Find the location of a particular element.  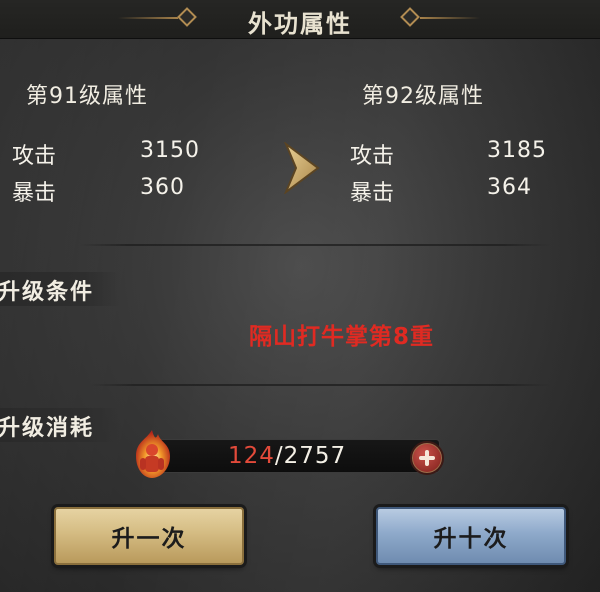

upgrade-condition-header: 升级条件 is located at coordinates (60, 289).